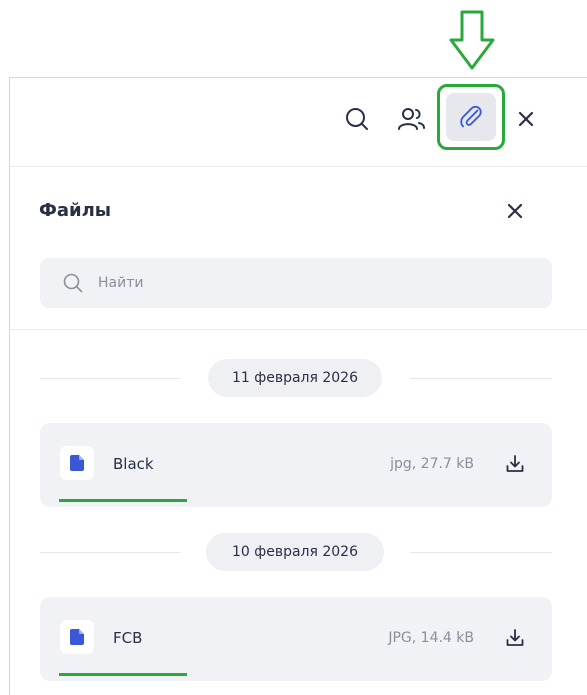 This screenshot has width=587, height=695. I want to click on search-input, so click(298, 283).